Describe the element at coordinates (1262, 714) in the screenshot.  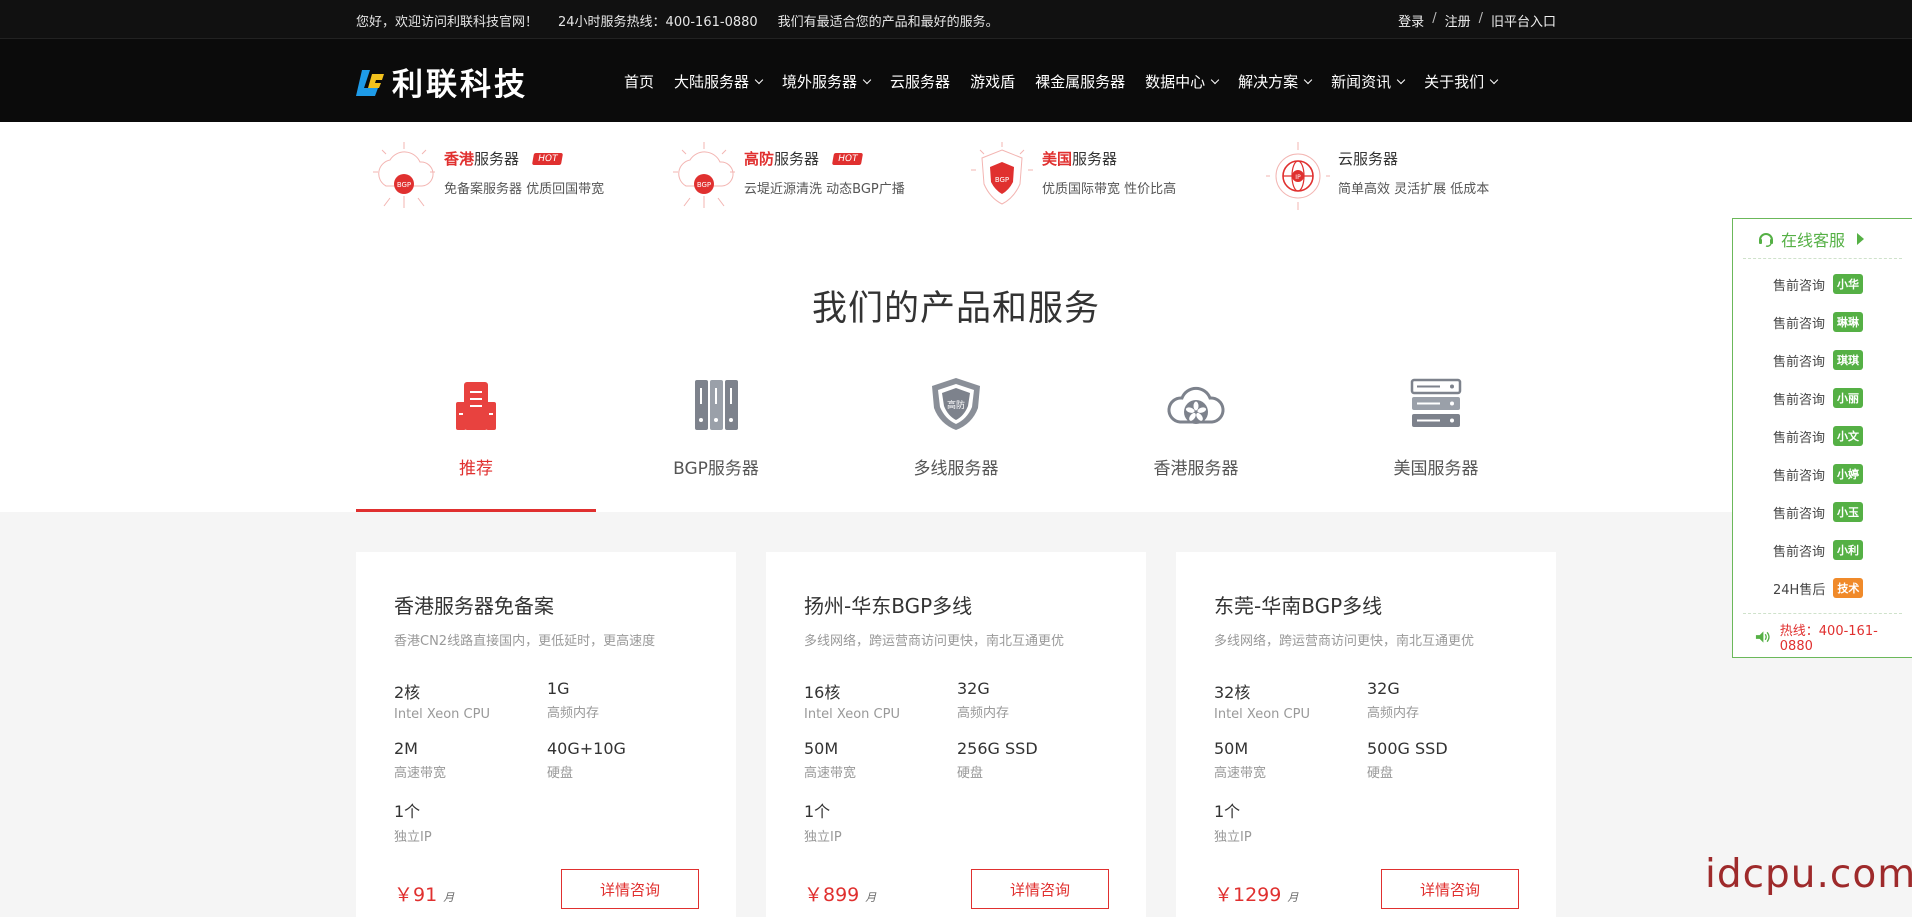
I see `spec-label: Intel Xeon CPU` at that location.